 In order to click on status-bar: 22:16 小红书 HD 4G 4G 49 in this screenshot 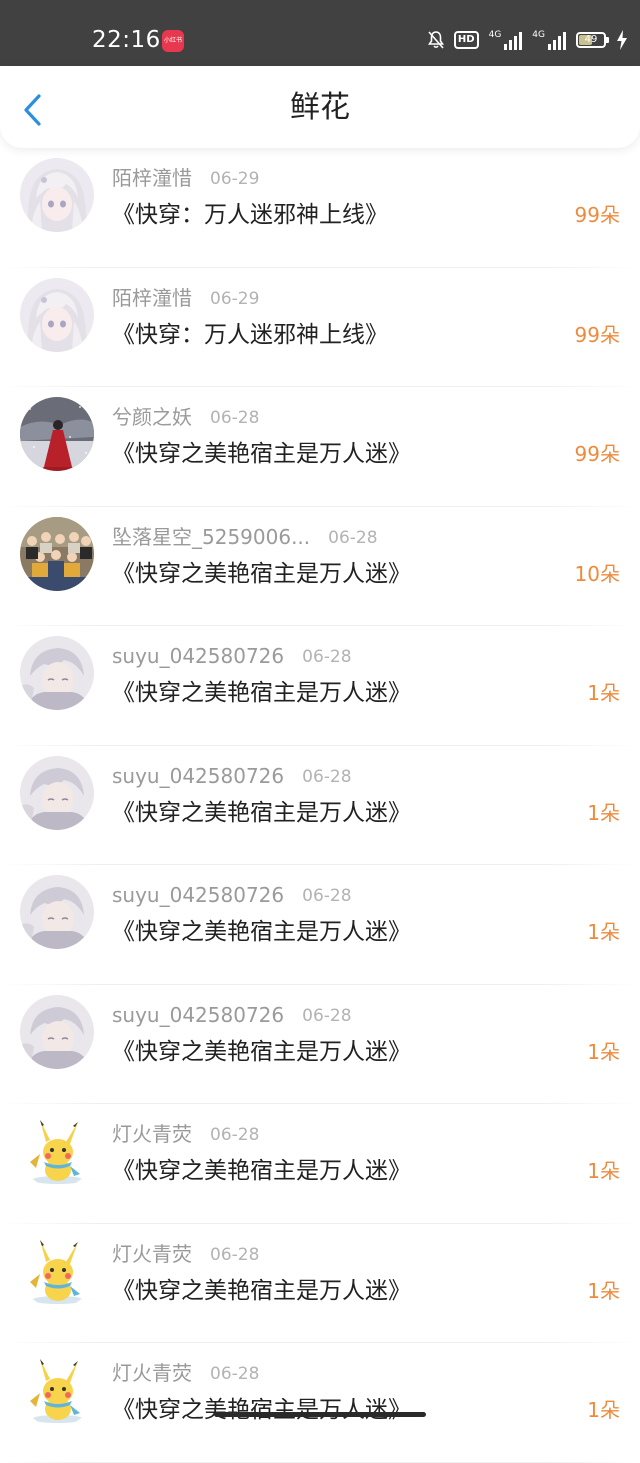, I will do `click(320, 33)`.